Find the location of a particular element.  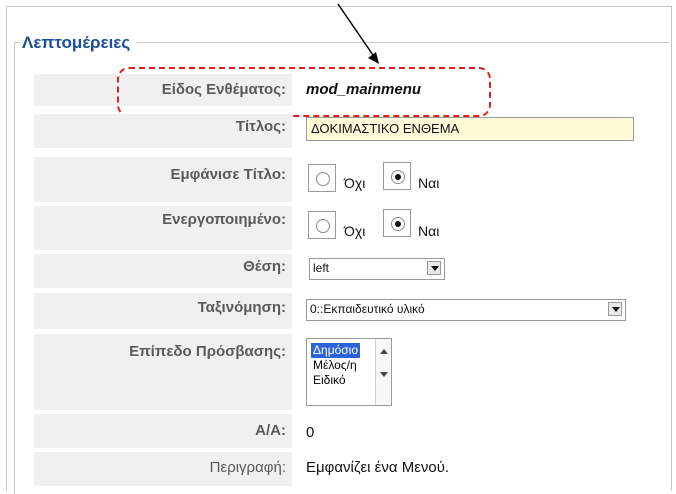

description-label: Περιγραφή: is located at coordinates (163, 469).